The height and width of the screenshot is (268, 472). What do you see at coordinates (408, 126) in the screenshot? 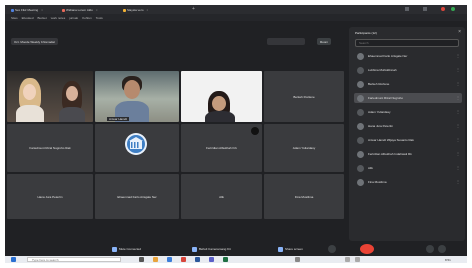
I see `participant-list-item: Hana Jura Petertin ⋮` at bounding box center [408, 126].